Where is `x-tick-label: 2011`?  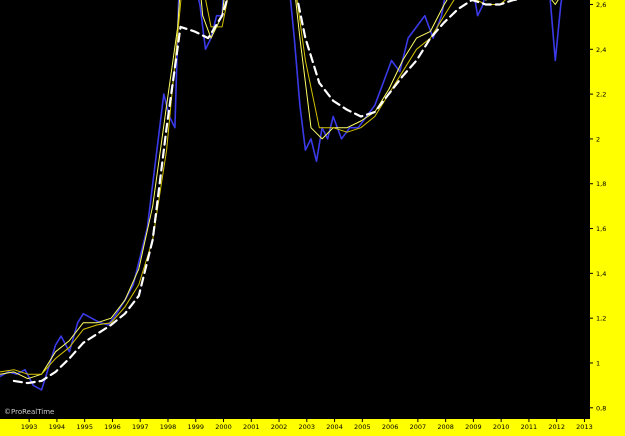 x-tick-label: 2011 is located at coordinates (529, 427).